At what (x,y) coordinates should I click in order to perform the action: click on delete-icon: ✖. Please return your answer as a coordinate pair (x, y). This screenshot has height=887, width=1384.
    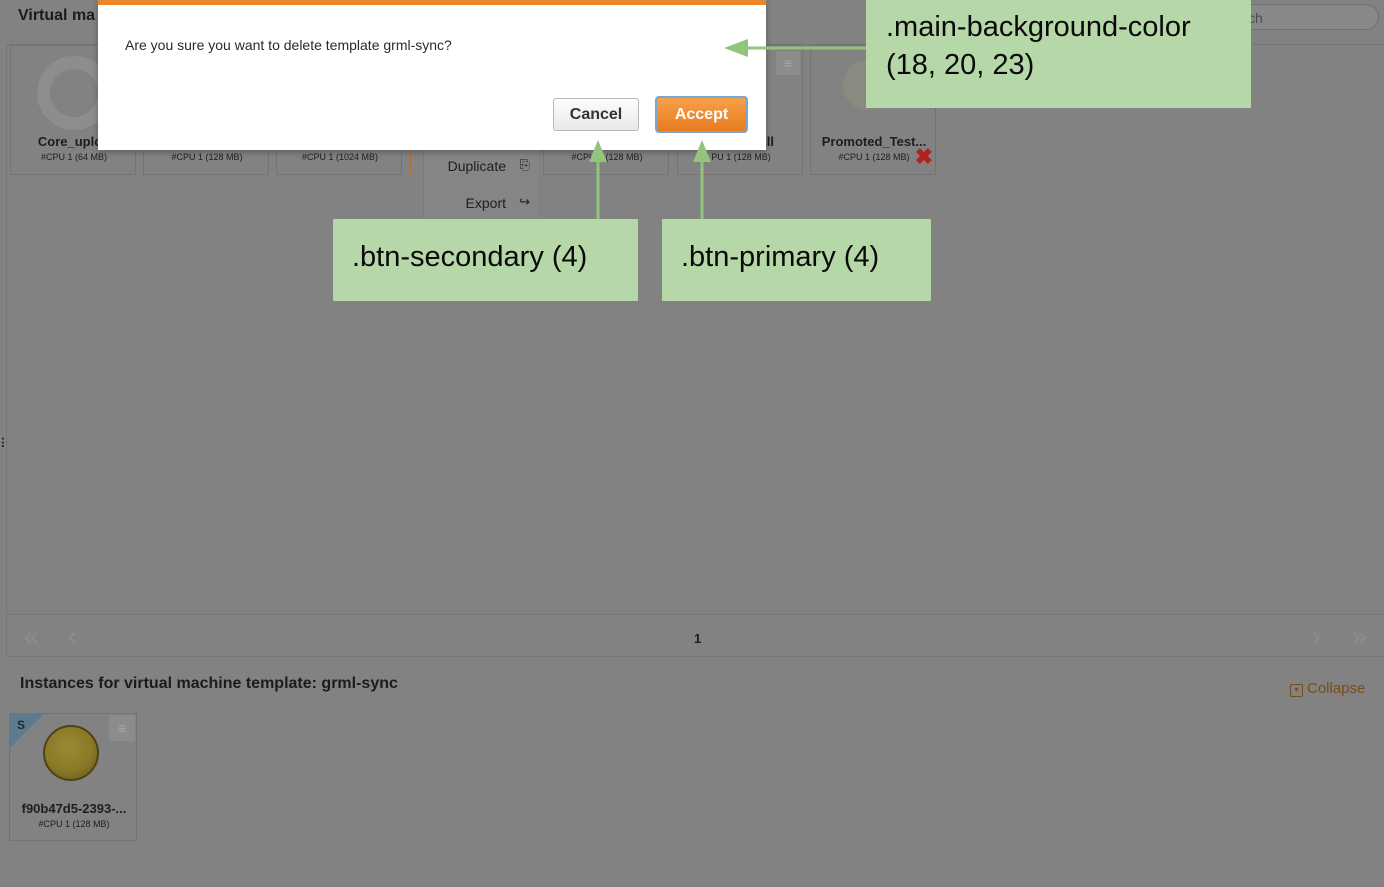
    Looking at the image, I should click on (924, 157).